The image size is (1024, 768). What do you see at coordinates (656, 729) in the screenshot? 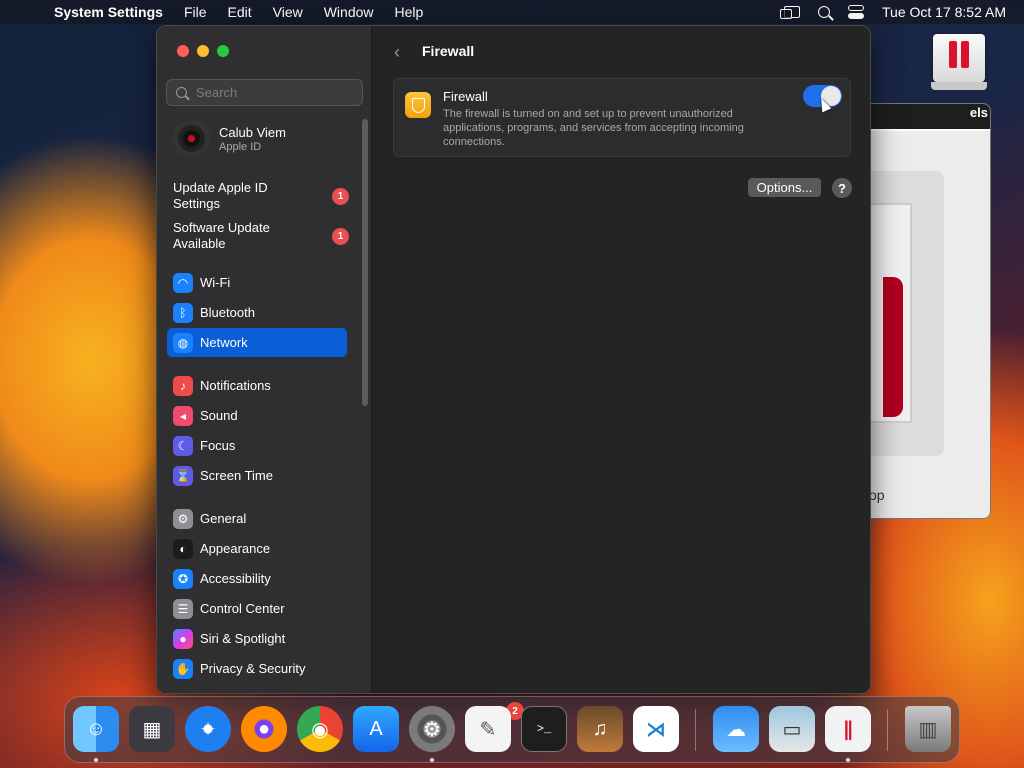
I see `vscode-icon: ⋊` at bounding box center [656, 729].